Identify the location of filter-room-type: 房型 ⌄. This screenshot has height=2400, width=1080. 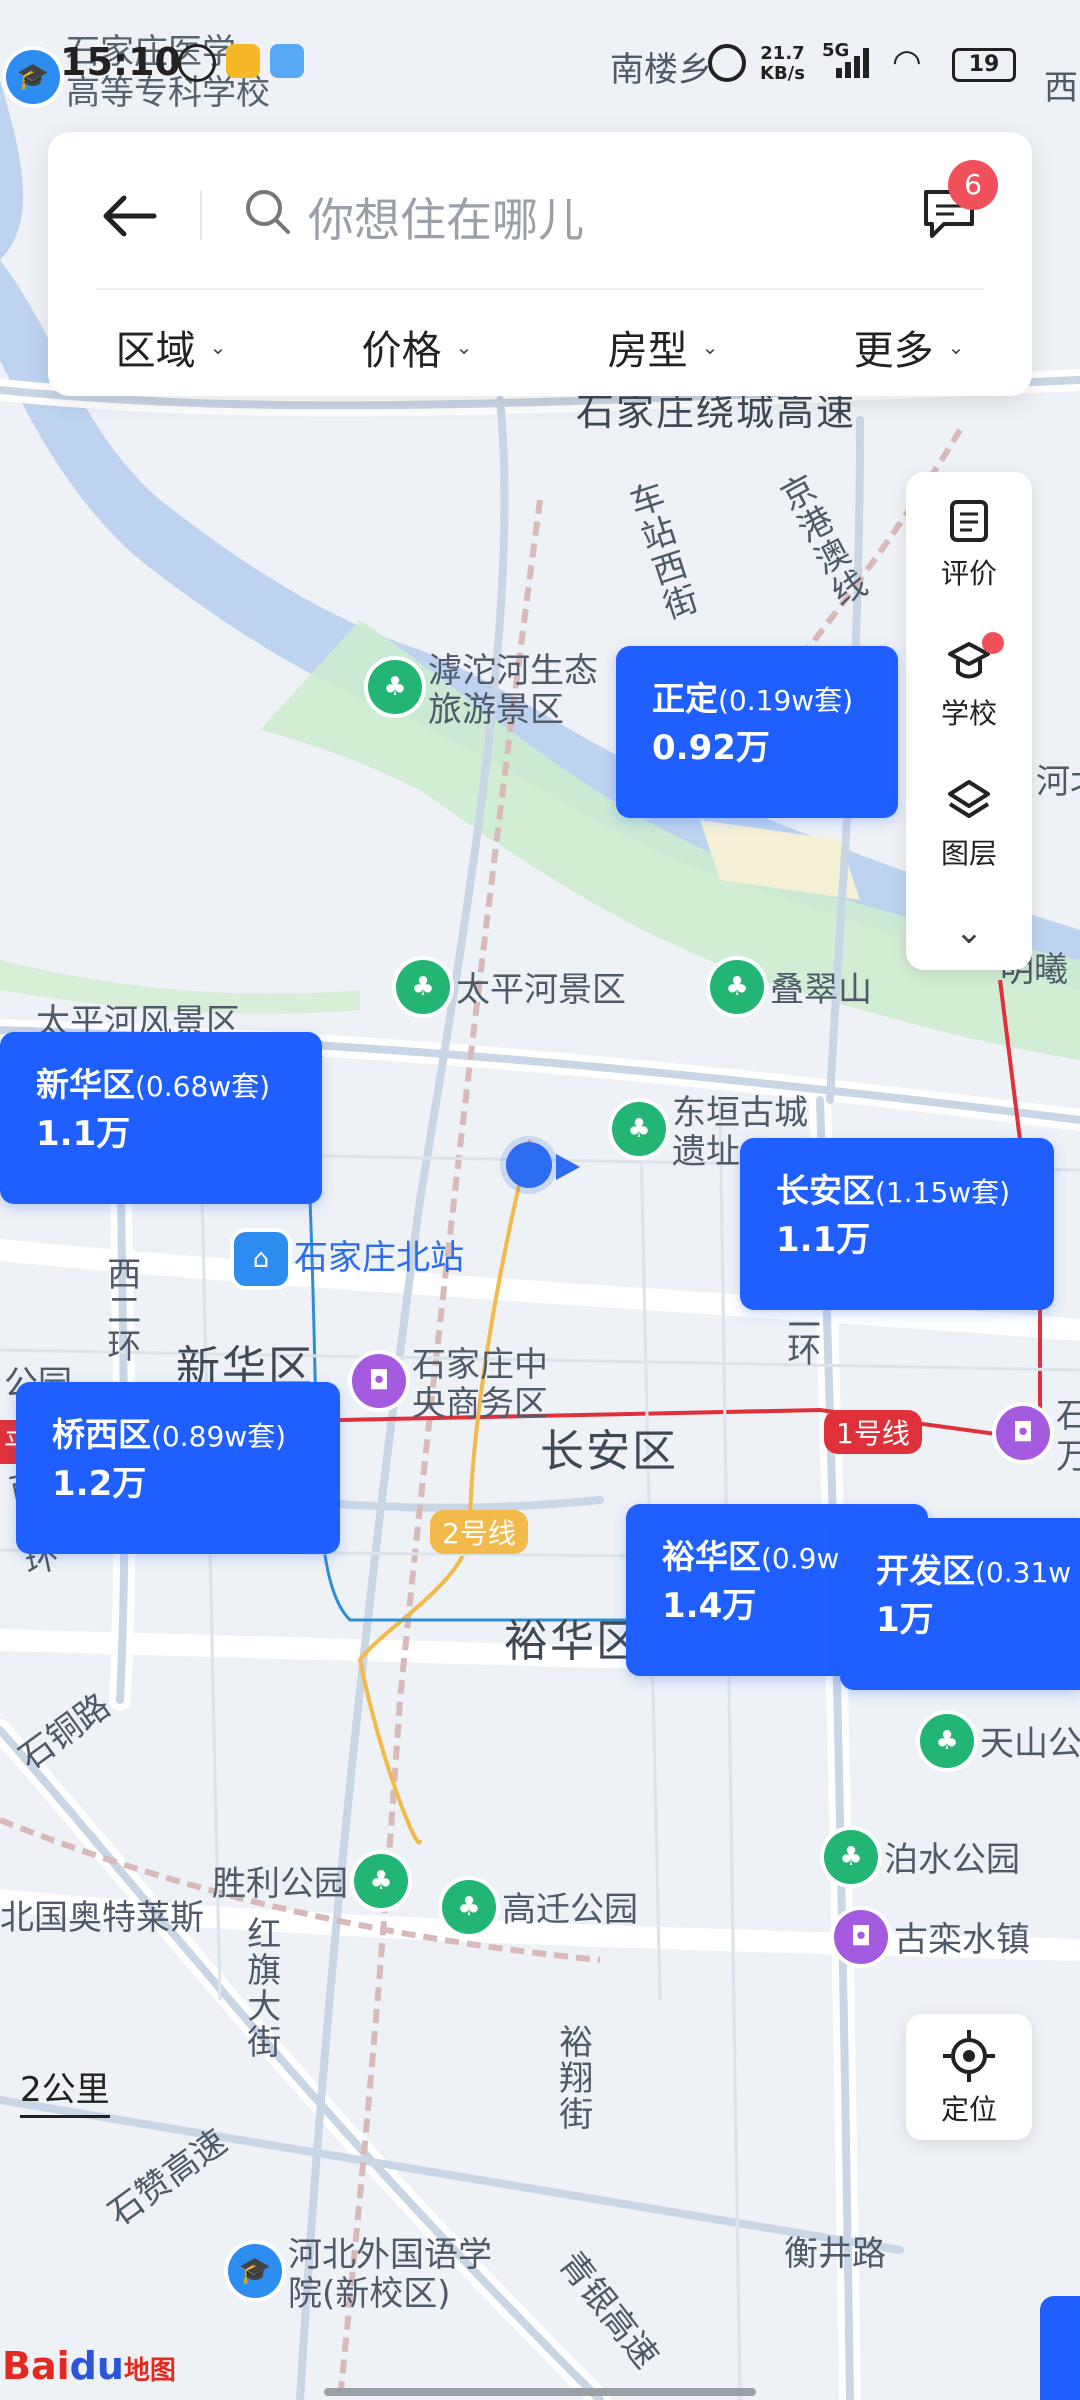
(663, 347).